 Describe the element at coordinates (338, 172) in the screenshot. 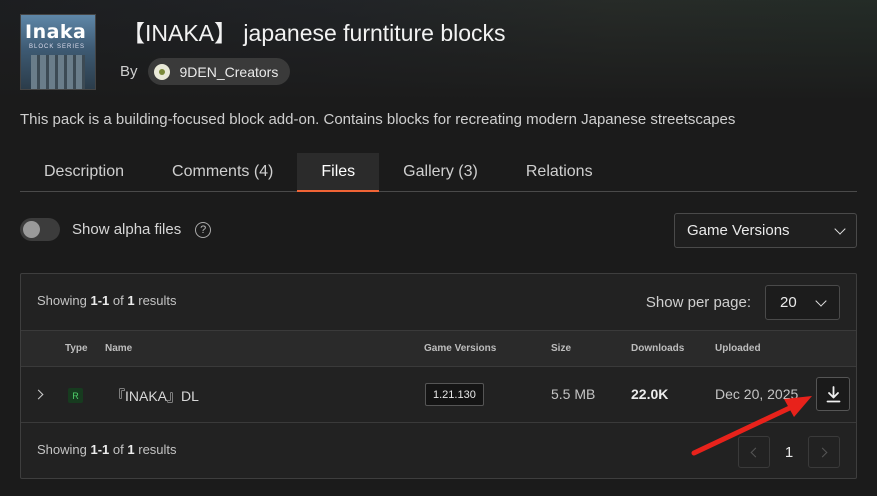

I see `tab-files: Files` at that location.